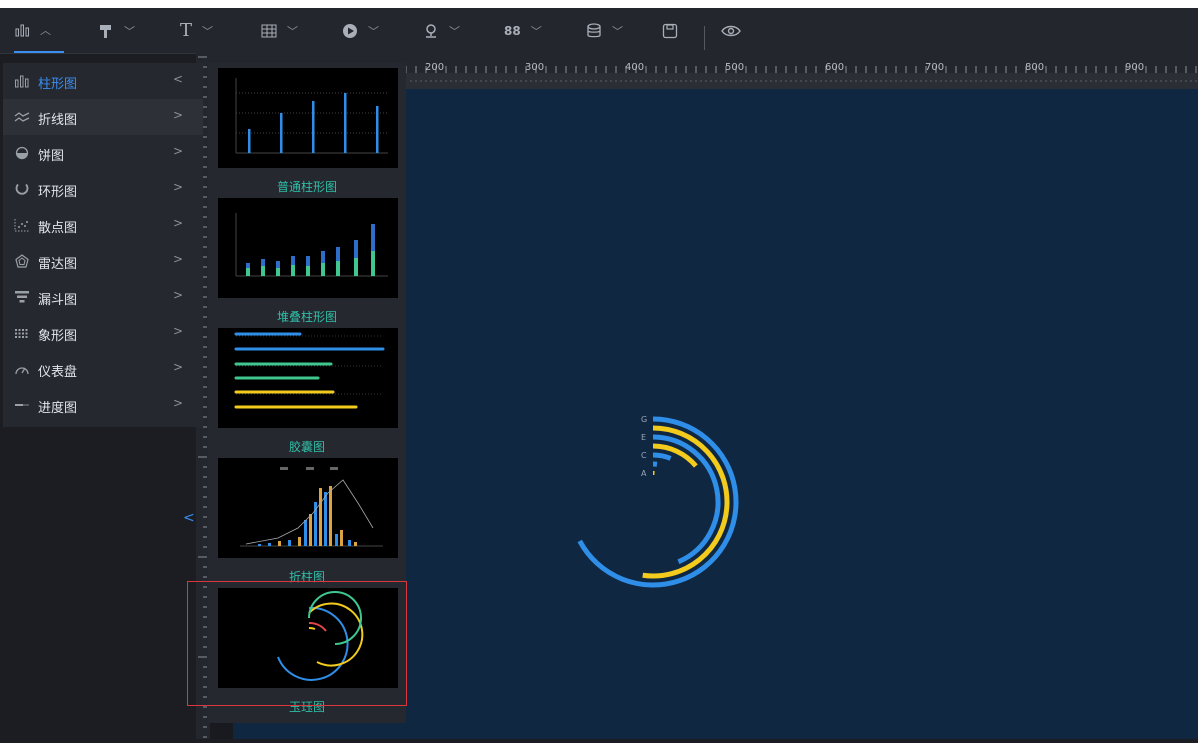 Image resolution: width=1198 pixels, height=743 pixels. What do you see at coordinates (308, 248) in the screenshot?
I see `thumbnail-stacked-bar` at bounding box center [308, 248].